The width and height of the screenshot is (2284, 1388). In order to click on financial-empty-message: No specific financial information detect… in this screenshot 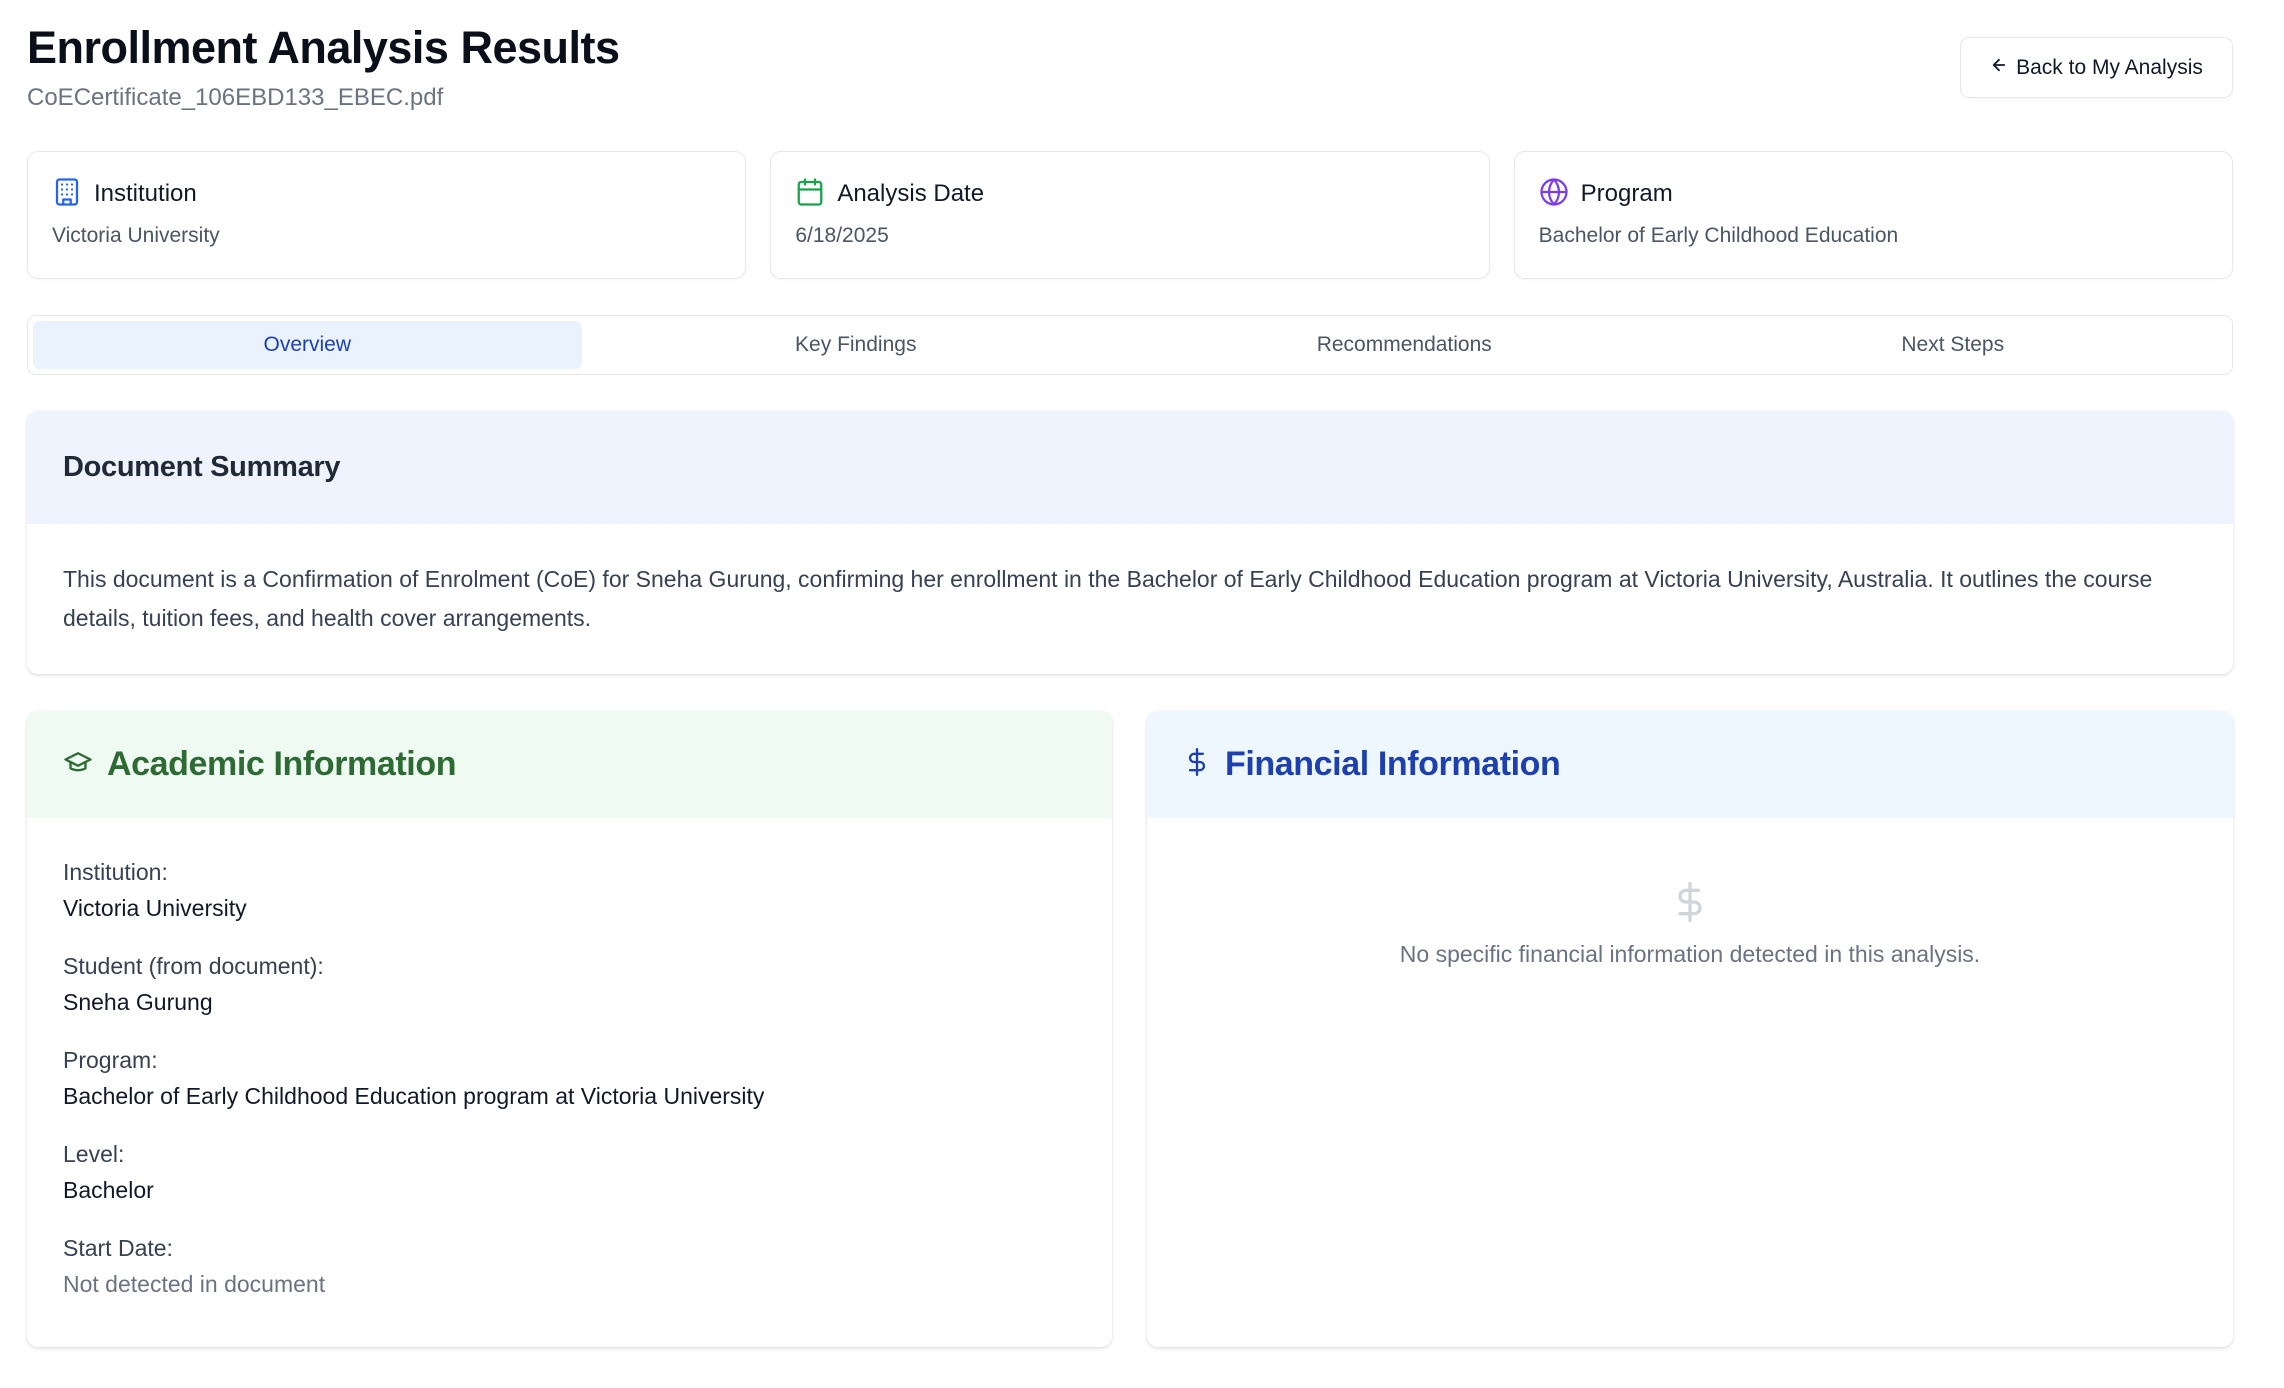, I will do `click(1690, 954)`.